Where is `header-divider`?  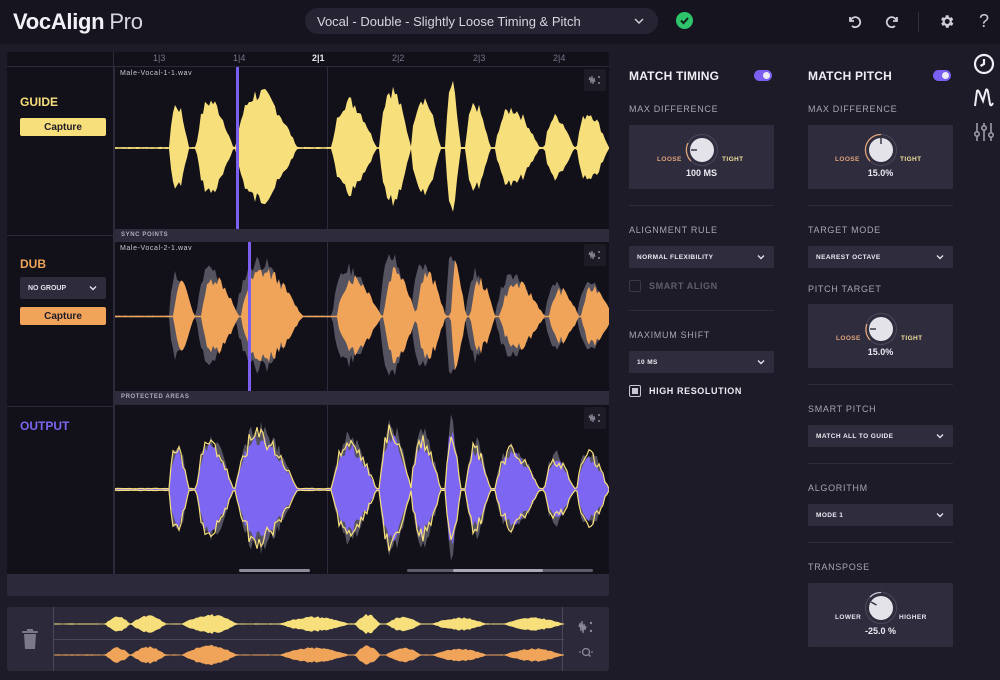
header-divider is located at coordinates (918, 22).